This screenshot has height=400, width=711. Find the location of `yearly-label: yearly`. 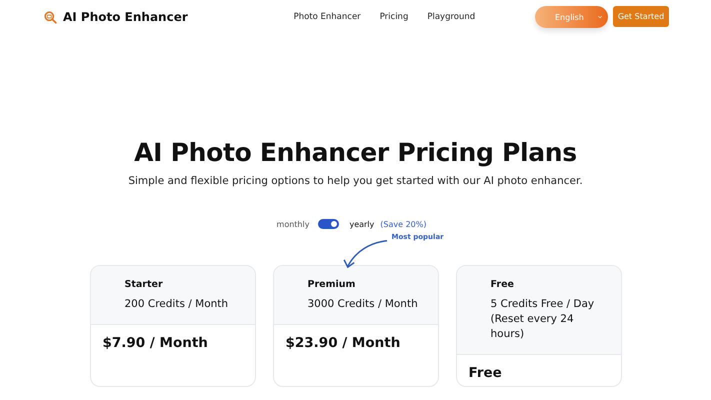

yearly-label: yearly is located at coordinates (361, 224).